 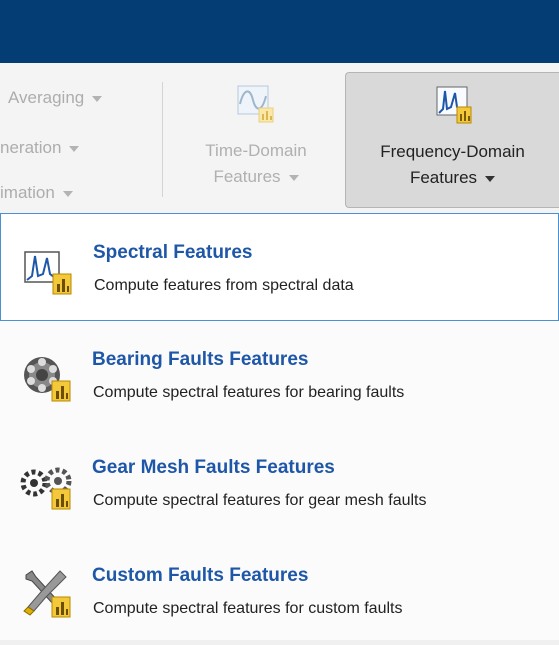 I want to click on menu-item-title: Custom Faults Features, so click(x=200, y=575).